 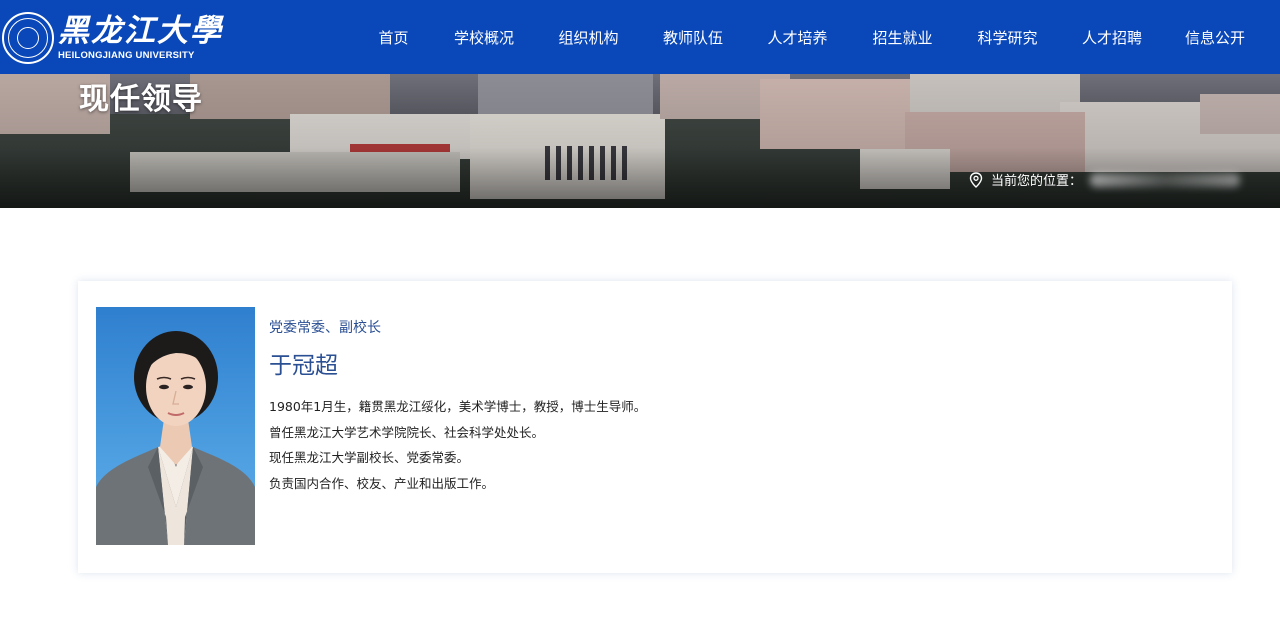 I want to click on leader-photo, so click(x=175, y=426).